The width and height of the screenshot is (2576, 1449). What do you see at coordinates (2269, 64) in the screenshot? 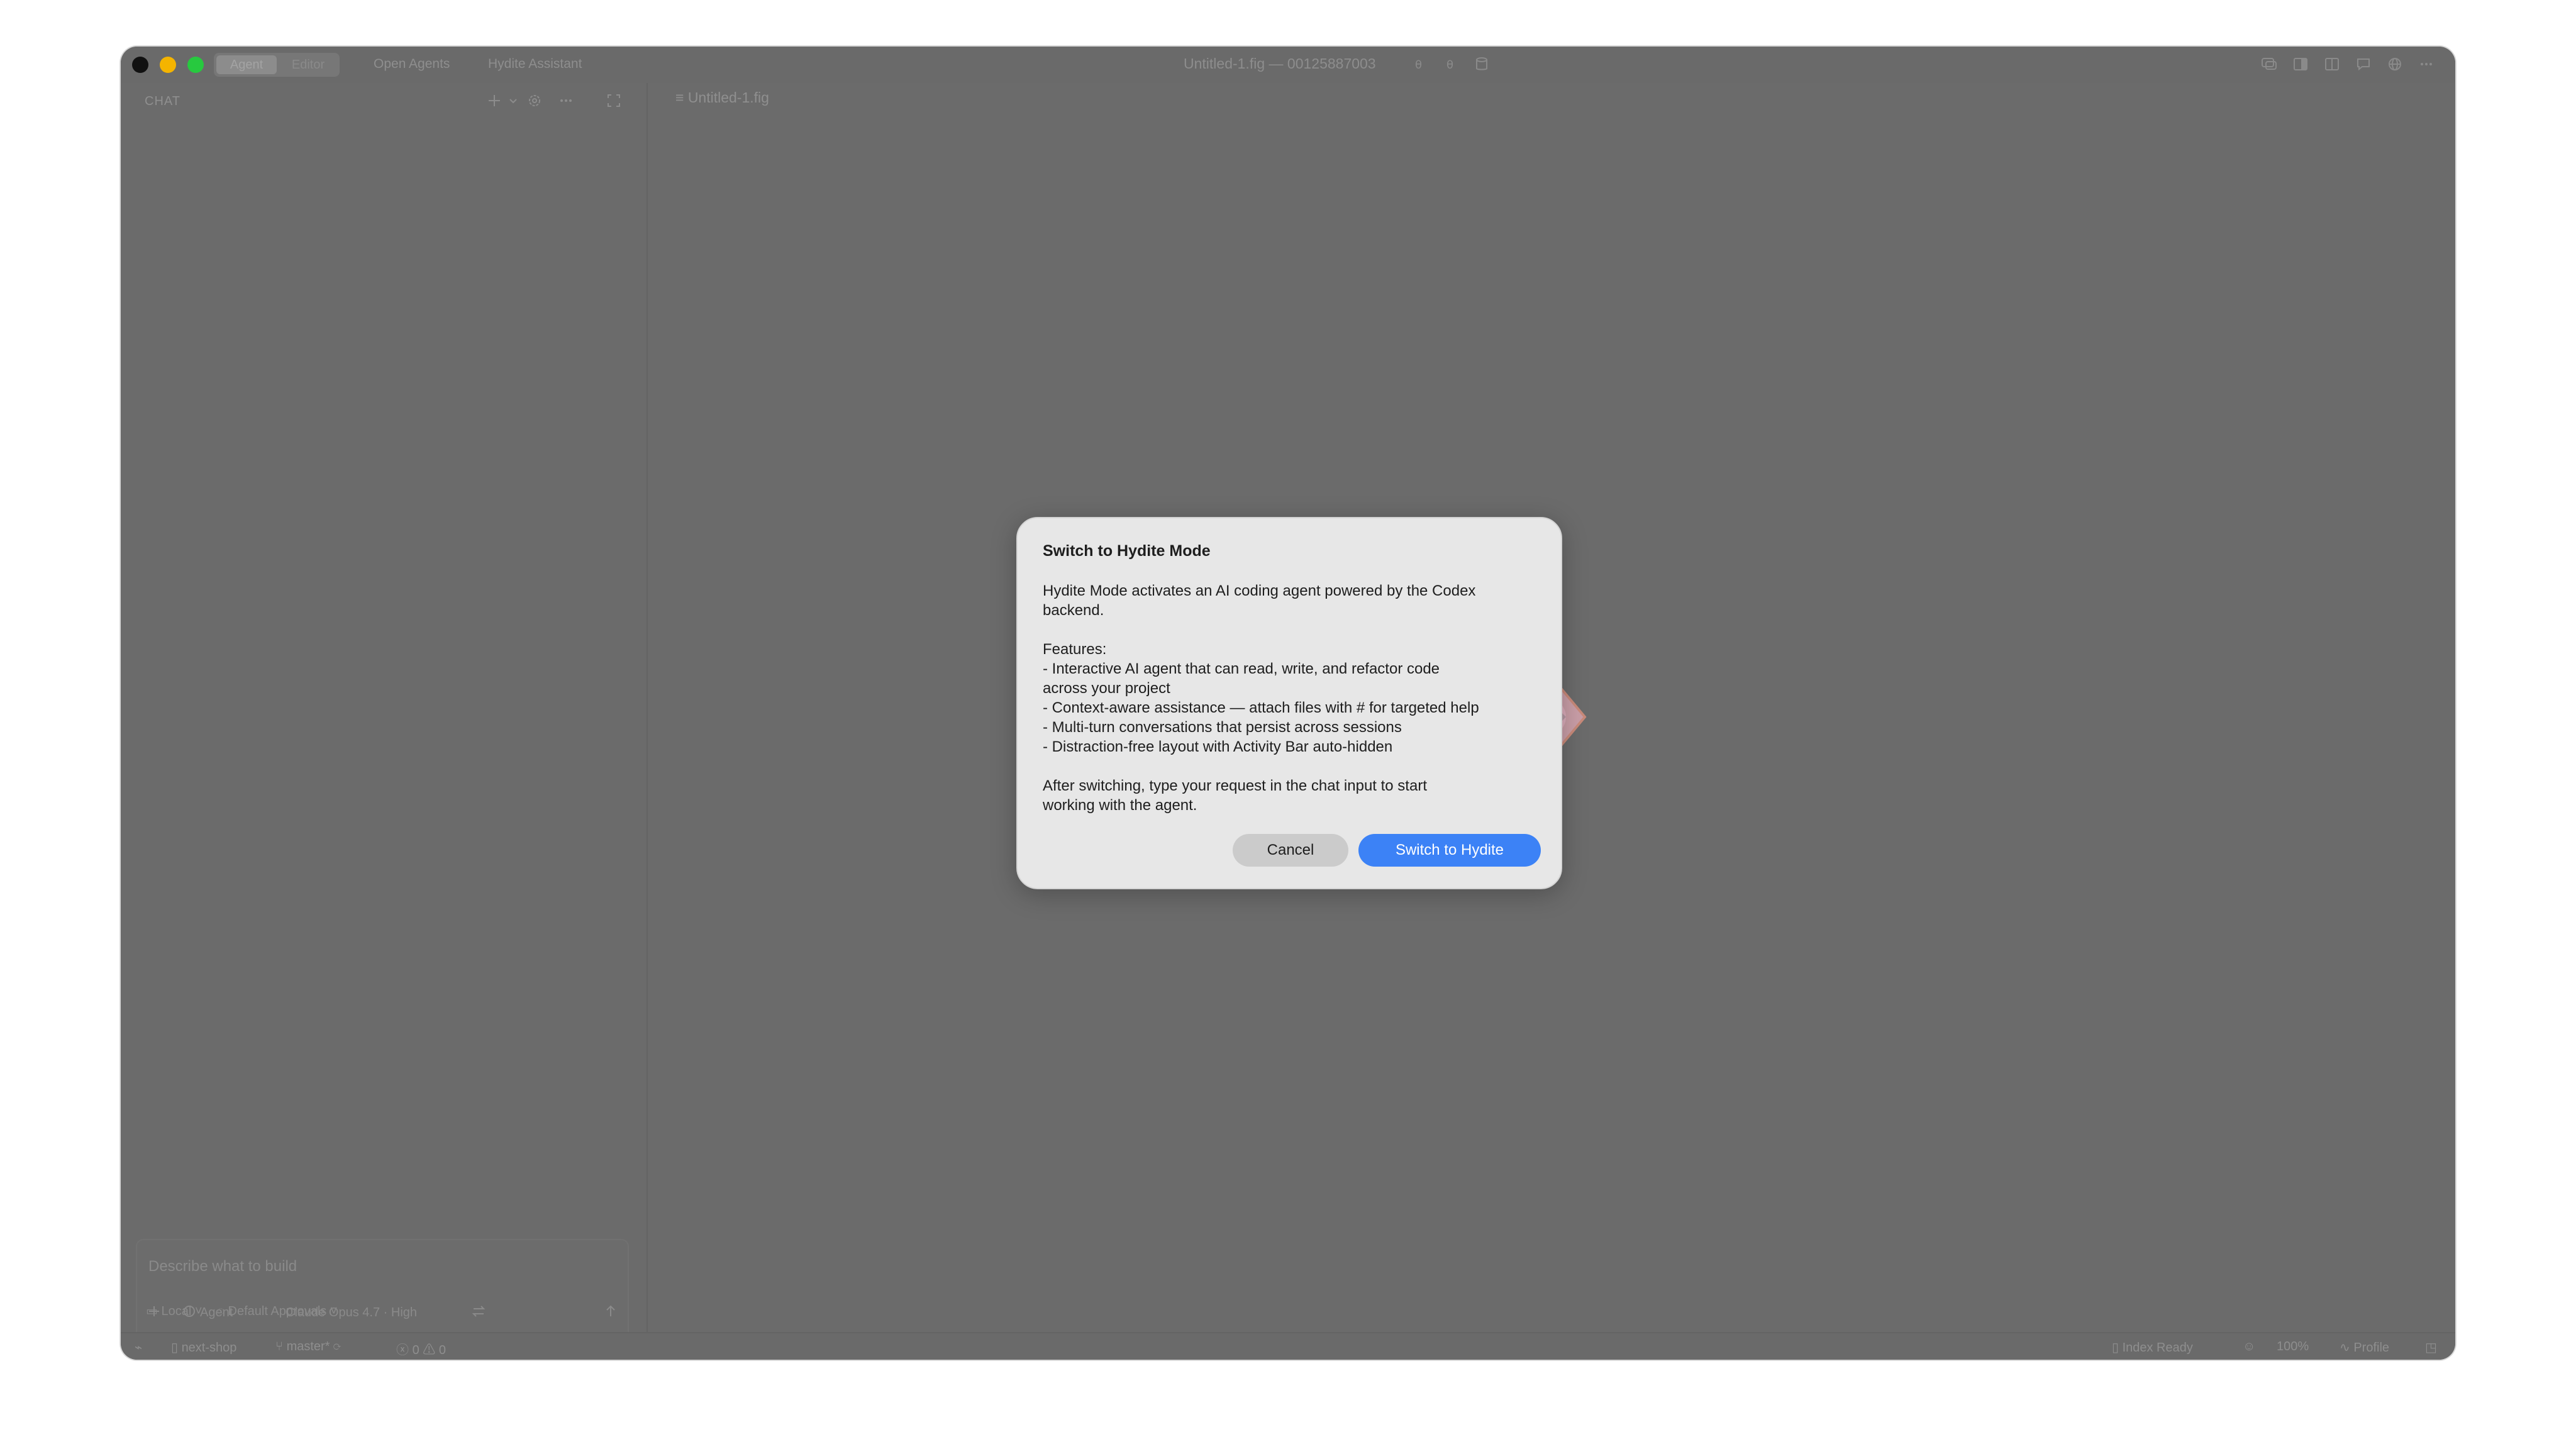
I see `chat-bubble-icon` at bounding box center [2269, 64].